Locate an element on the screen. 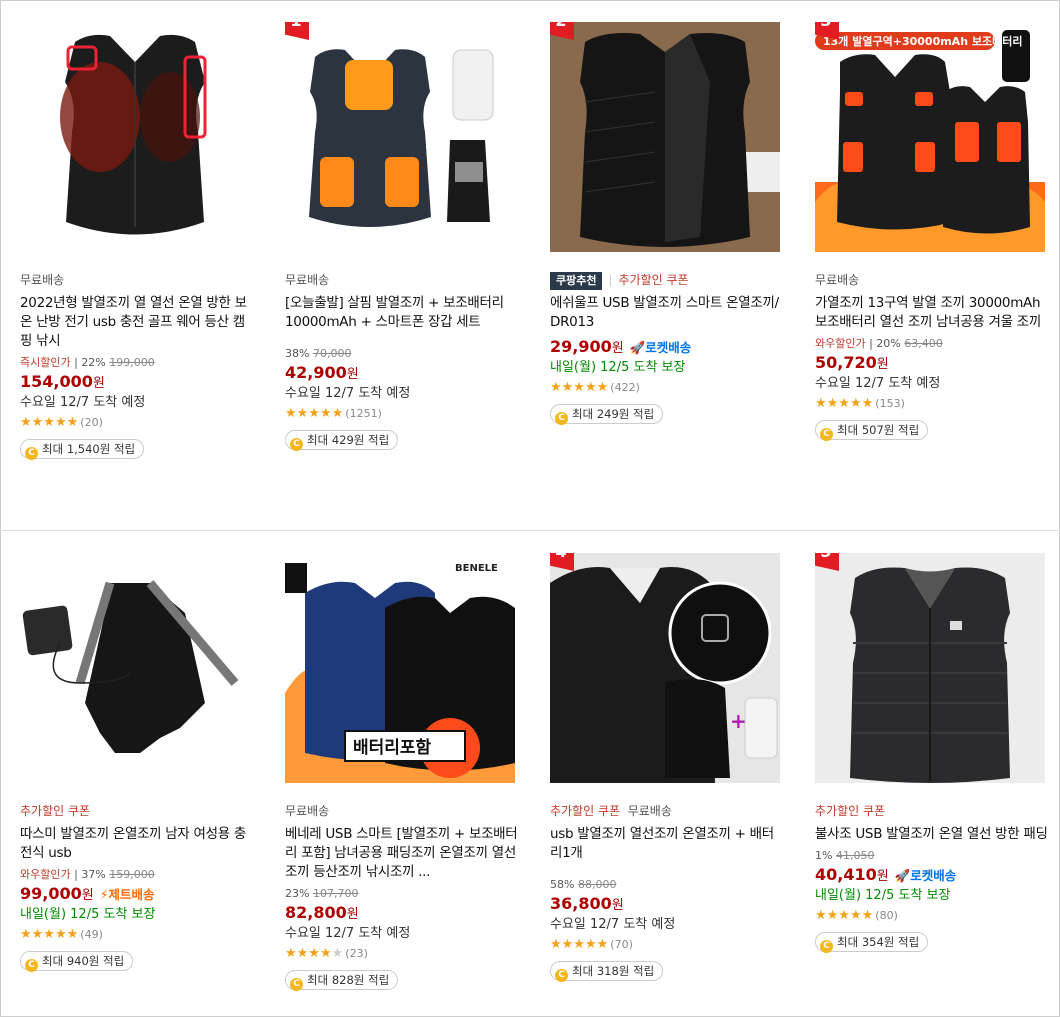 The width and height of the screenshot is (1060, 1017). product-image: 5 is located at coordinates (930, 668).